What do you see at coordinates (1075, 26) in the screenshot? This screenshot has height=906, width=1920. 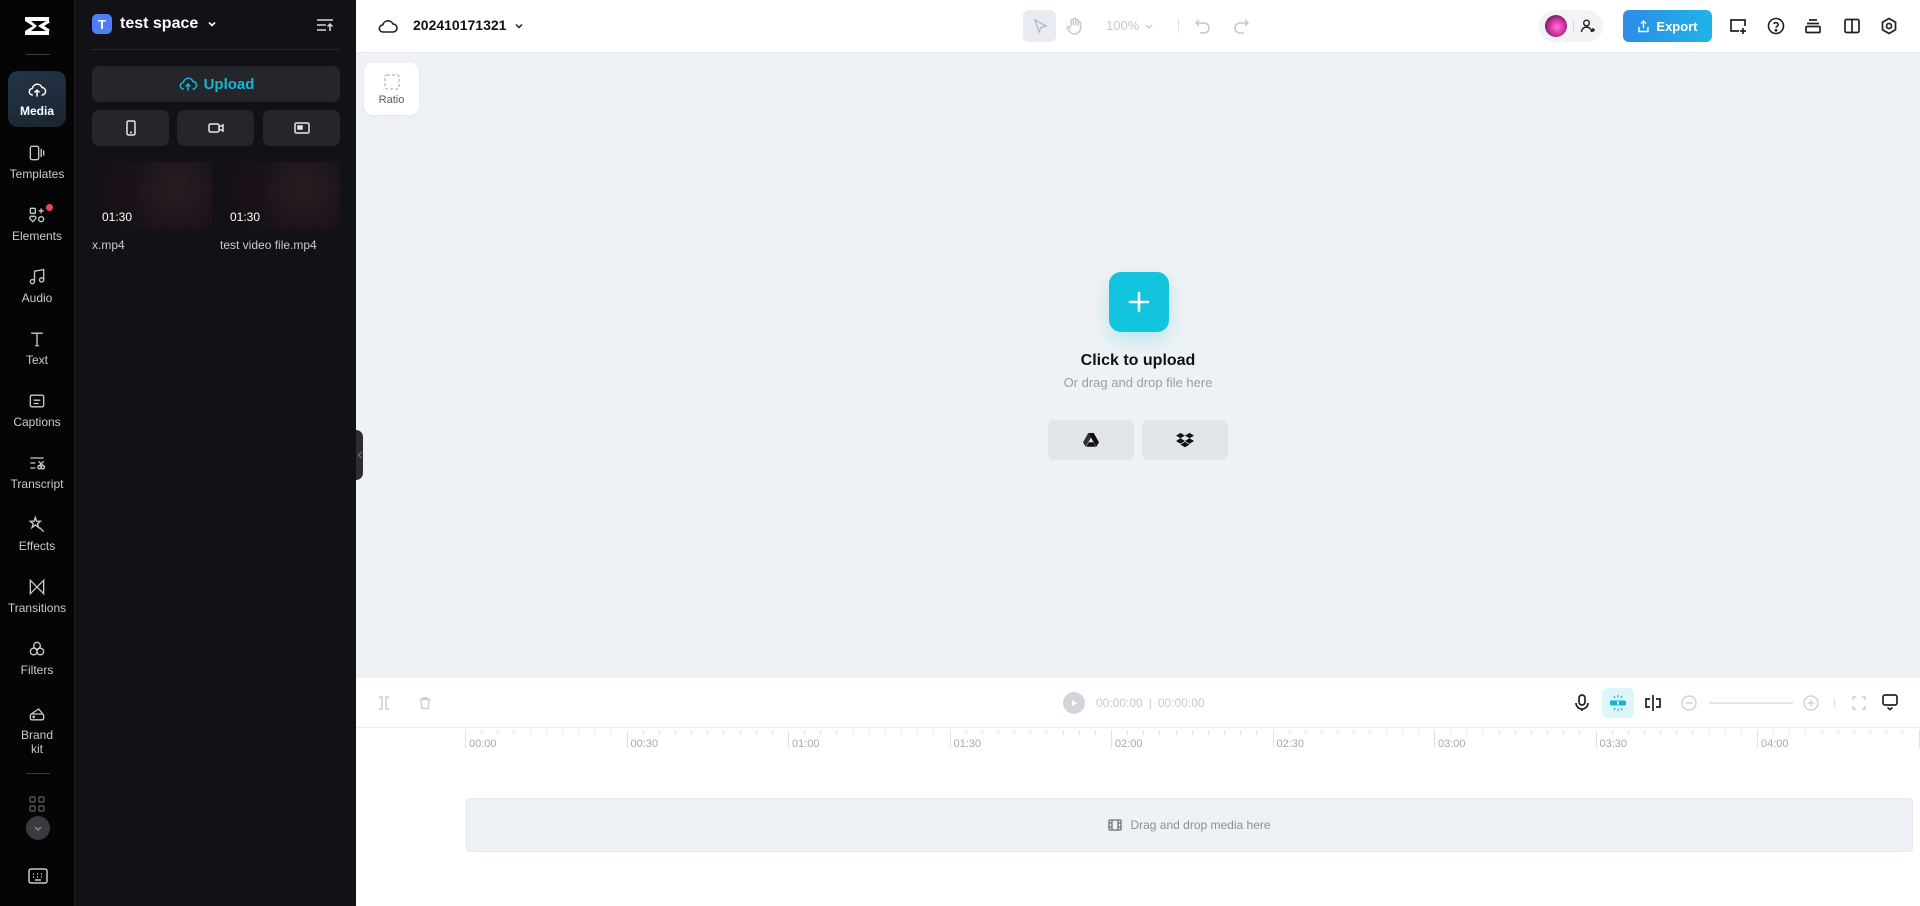 I see `hand-tool-icon` at bounding box center [1075, 26].